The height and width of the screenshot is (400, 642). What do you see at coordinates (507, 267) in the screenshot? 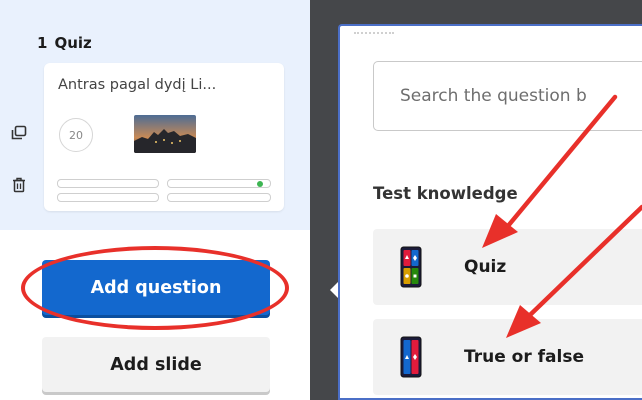
I see `question-type-quiz: Quiz` at bounding box center [507, 267].